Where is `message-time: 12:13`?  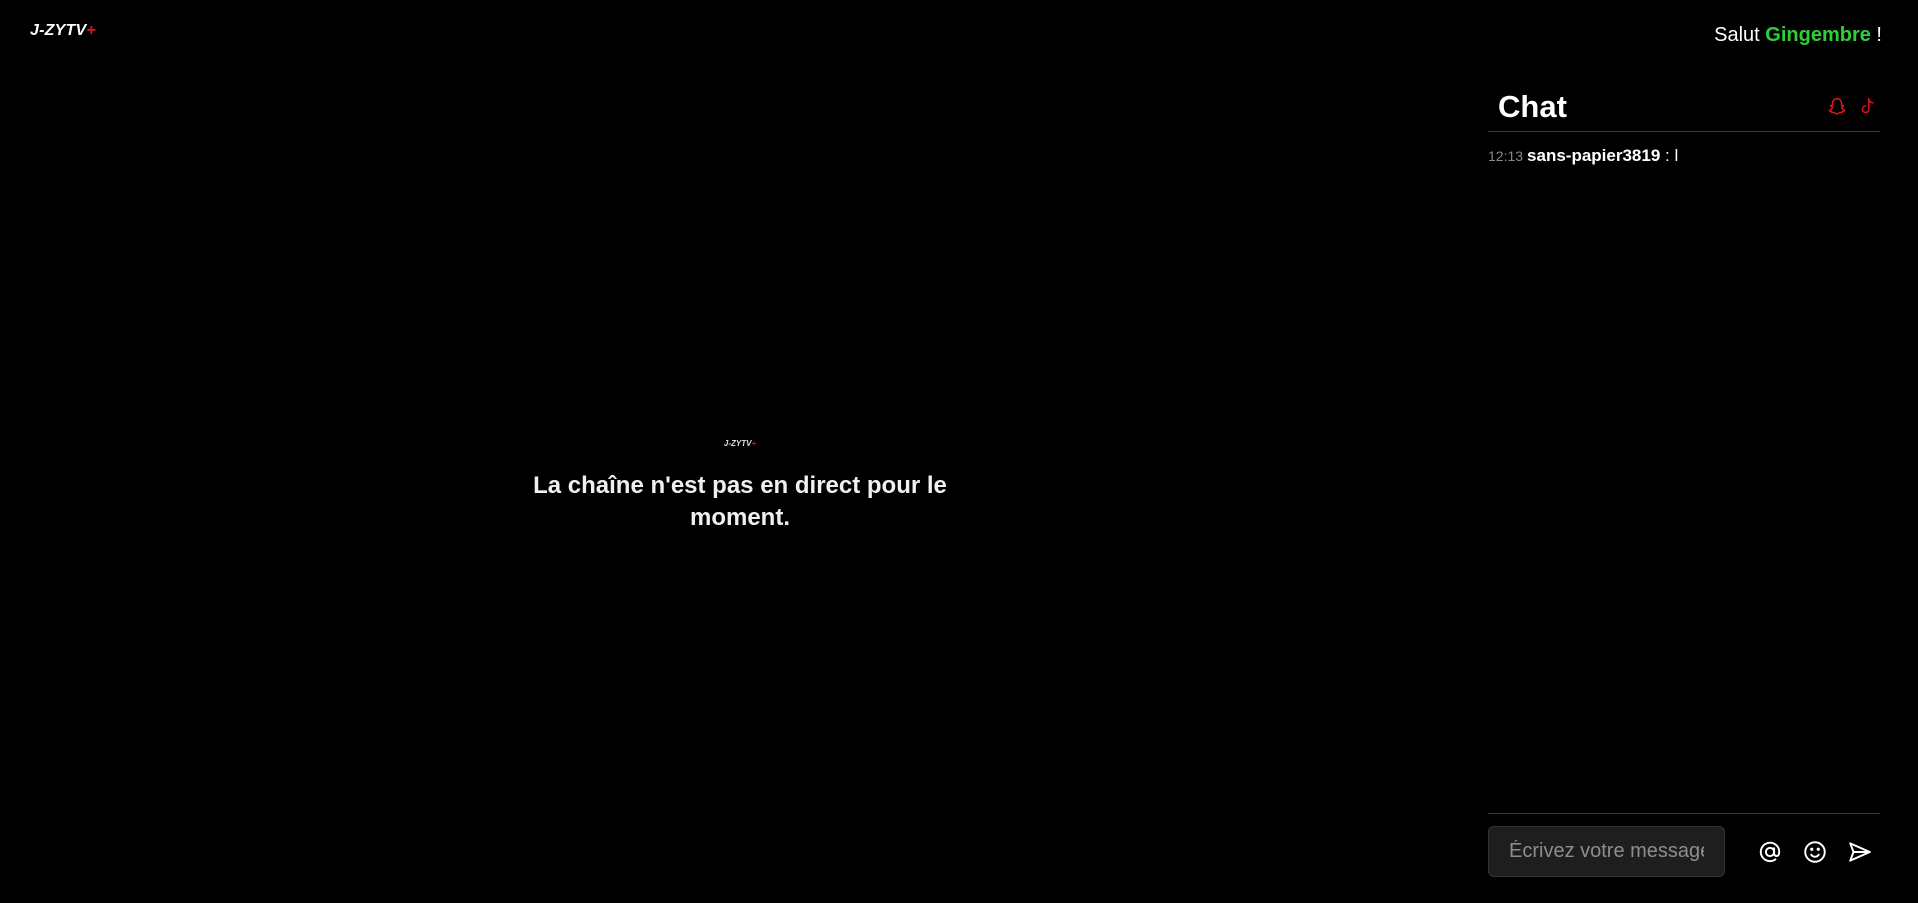
message-time: 12:13 is located at coordinates (1506, 156).